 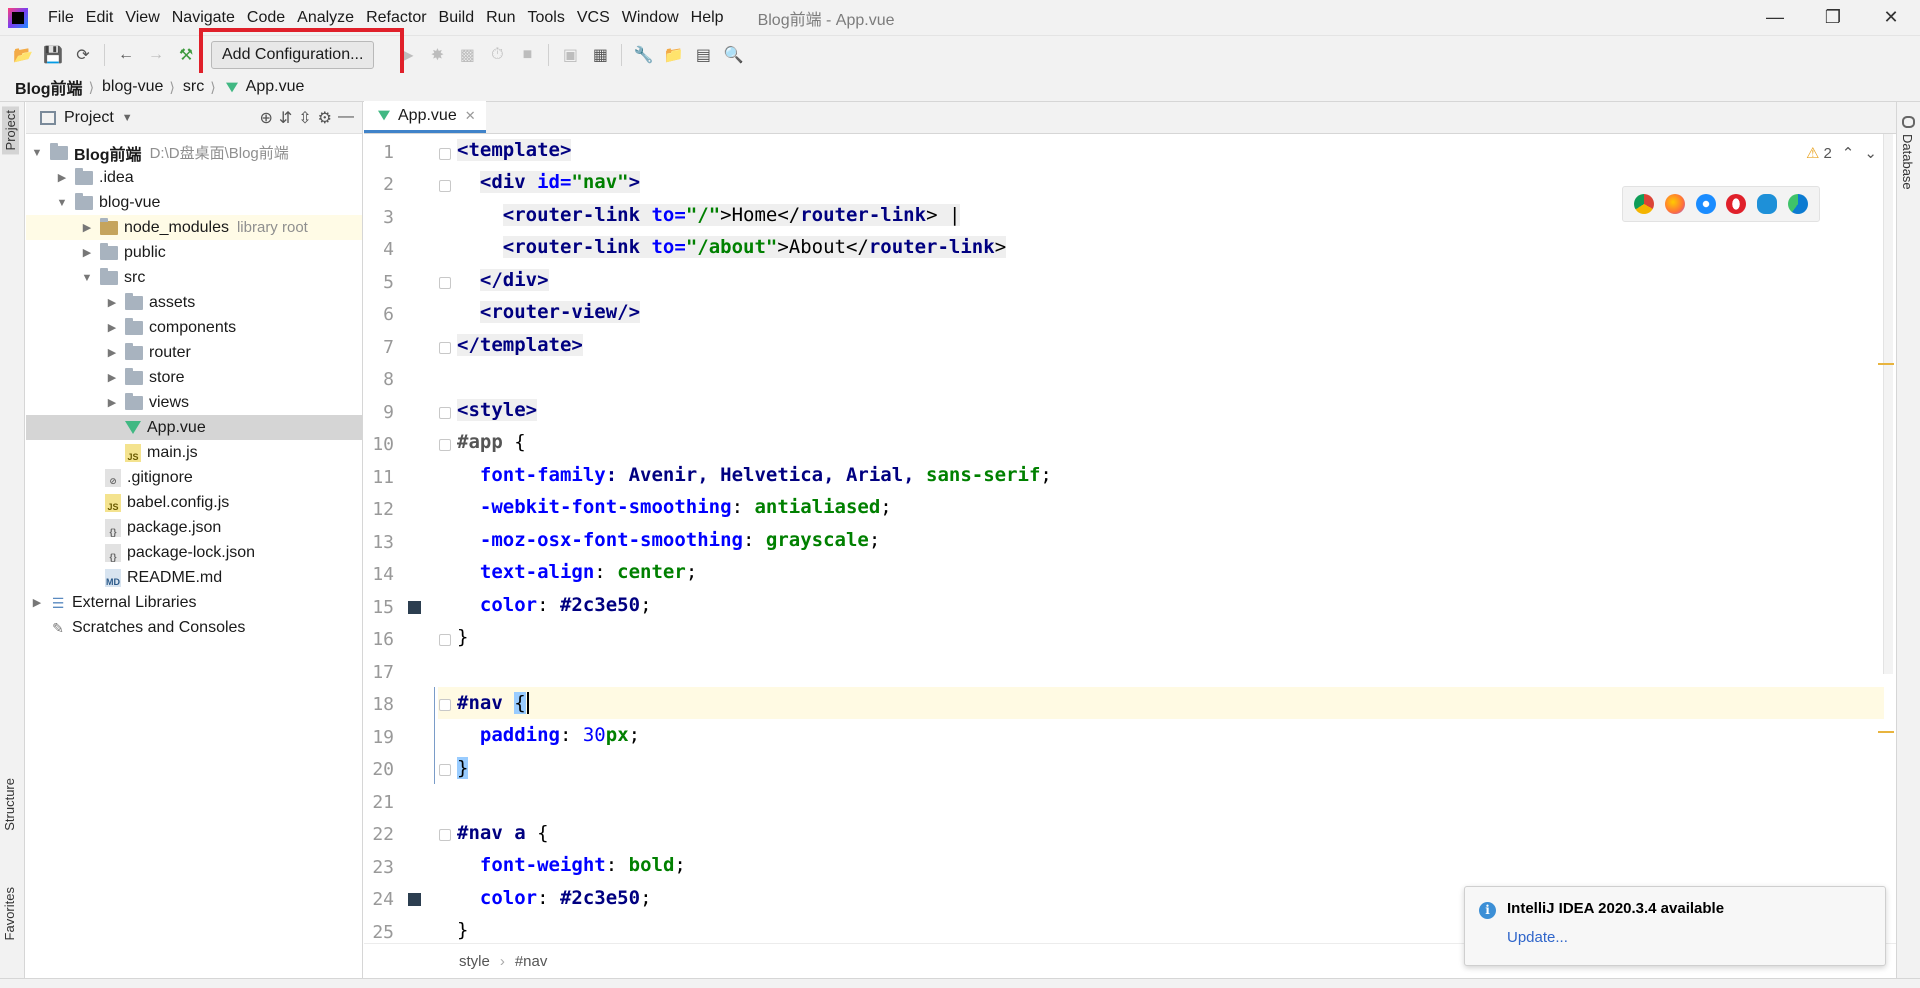 I want to click on attach-debugger-icon: ▣, so click(x=570, y=55).